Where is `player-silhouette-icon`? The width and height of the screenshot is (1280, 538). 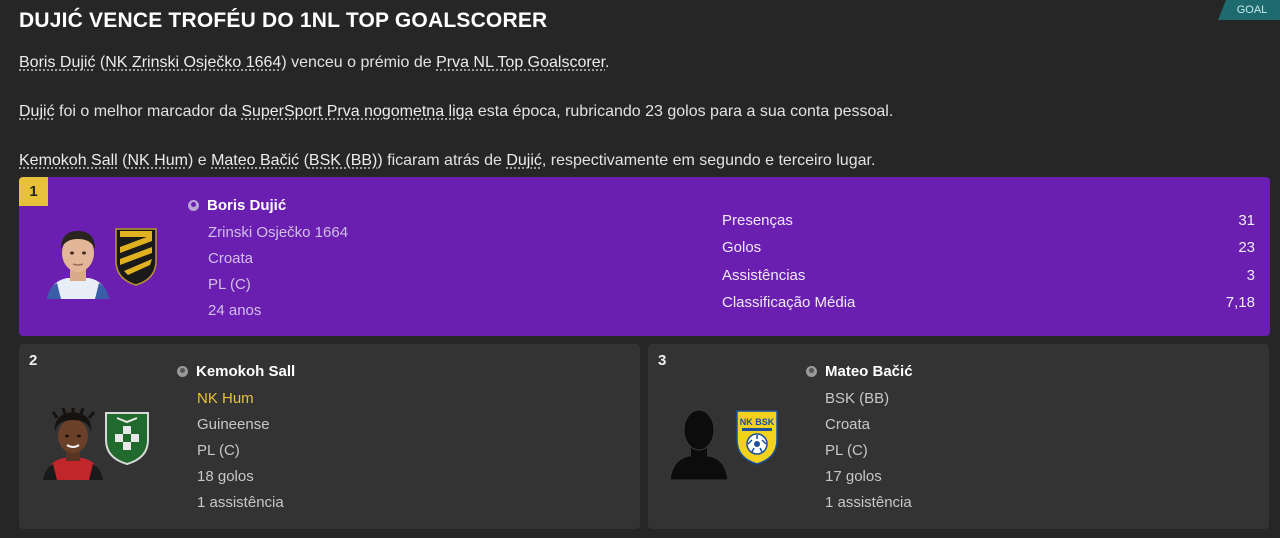 player-silhouette-icon is located at coordinates (699, 443).